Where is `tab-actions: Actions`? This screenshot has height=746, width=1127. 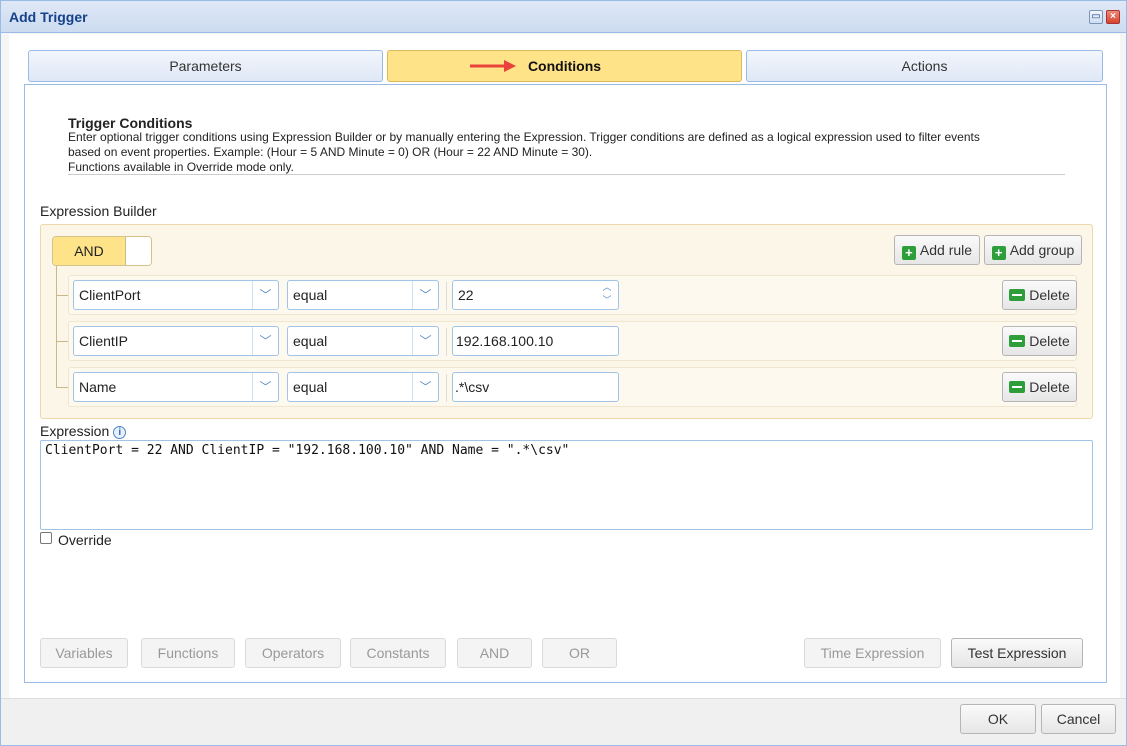
tab-actions: Actions is located at coordinates (924, 66).